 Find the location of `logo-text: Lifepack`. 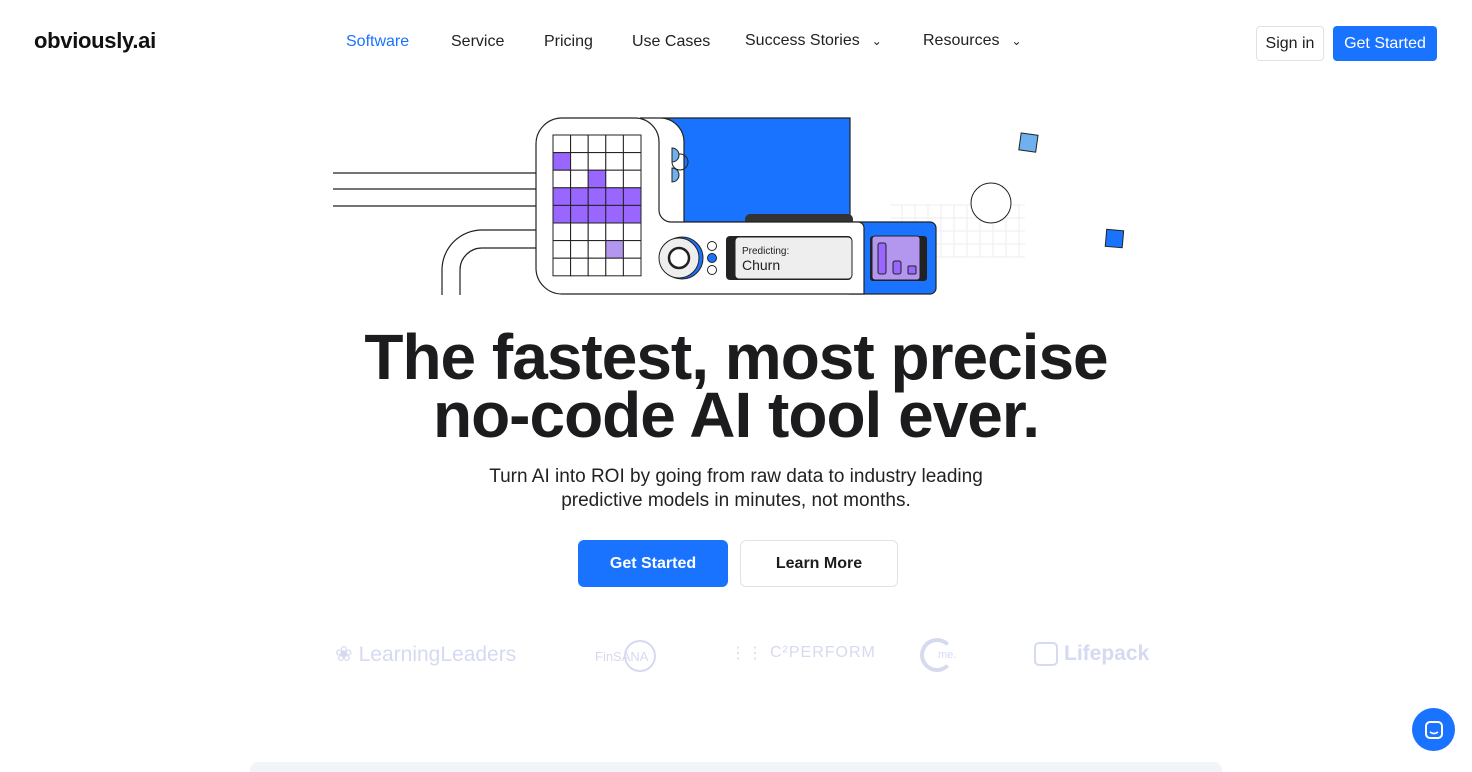

logo-text: Lifepack is located at coordinates (1107, 653).